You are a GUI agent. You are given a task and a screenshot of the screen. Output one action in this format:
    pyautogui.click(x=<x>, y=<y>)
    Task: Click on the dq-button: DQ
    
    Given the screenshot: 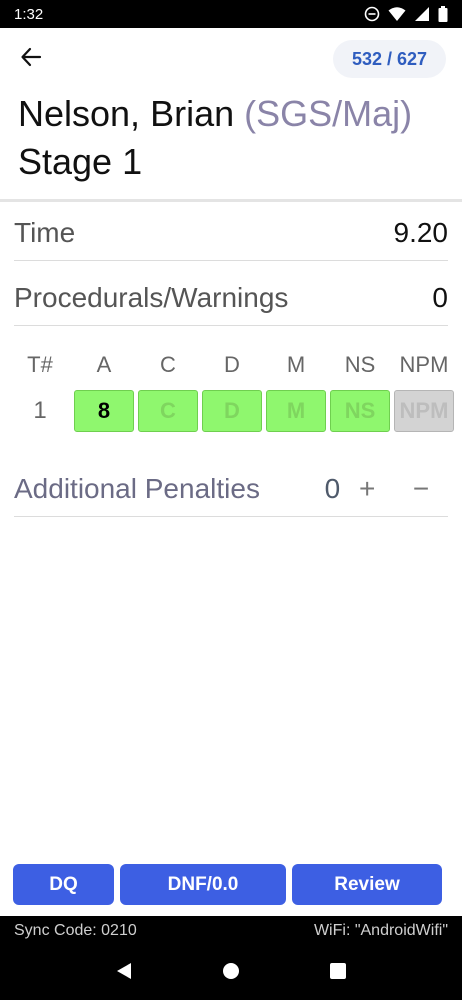 What is the action you would take?
    pyautogui.click(x=63, y=884)
    